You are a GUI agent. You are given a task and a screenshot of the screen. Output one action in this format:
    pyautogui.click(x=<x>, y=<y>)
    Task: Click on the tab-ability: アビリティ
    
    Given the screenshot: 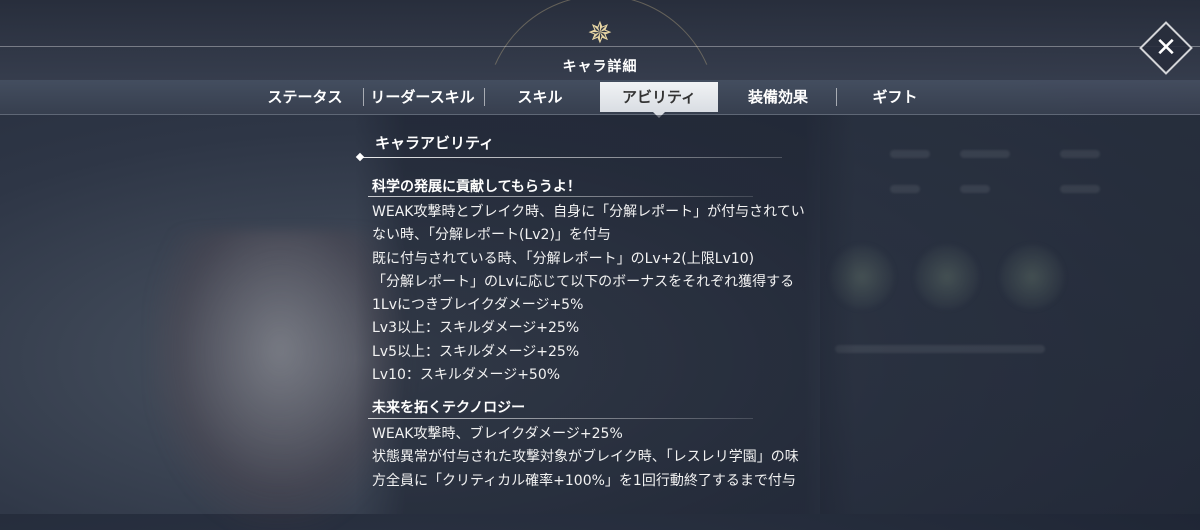 What is the action you would take?
    pyautogui.click(x=659, y=97)
    